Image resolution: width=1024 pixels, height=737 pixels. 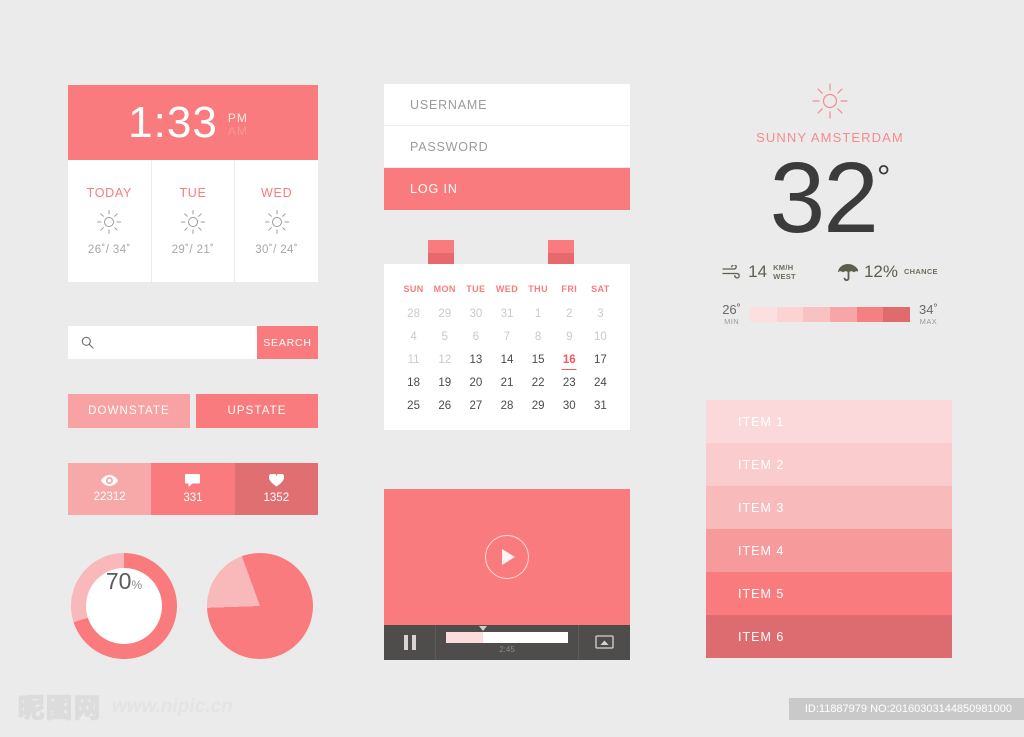 I want to click on calendar-day: 3, so click(x=600, y=314).